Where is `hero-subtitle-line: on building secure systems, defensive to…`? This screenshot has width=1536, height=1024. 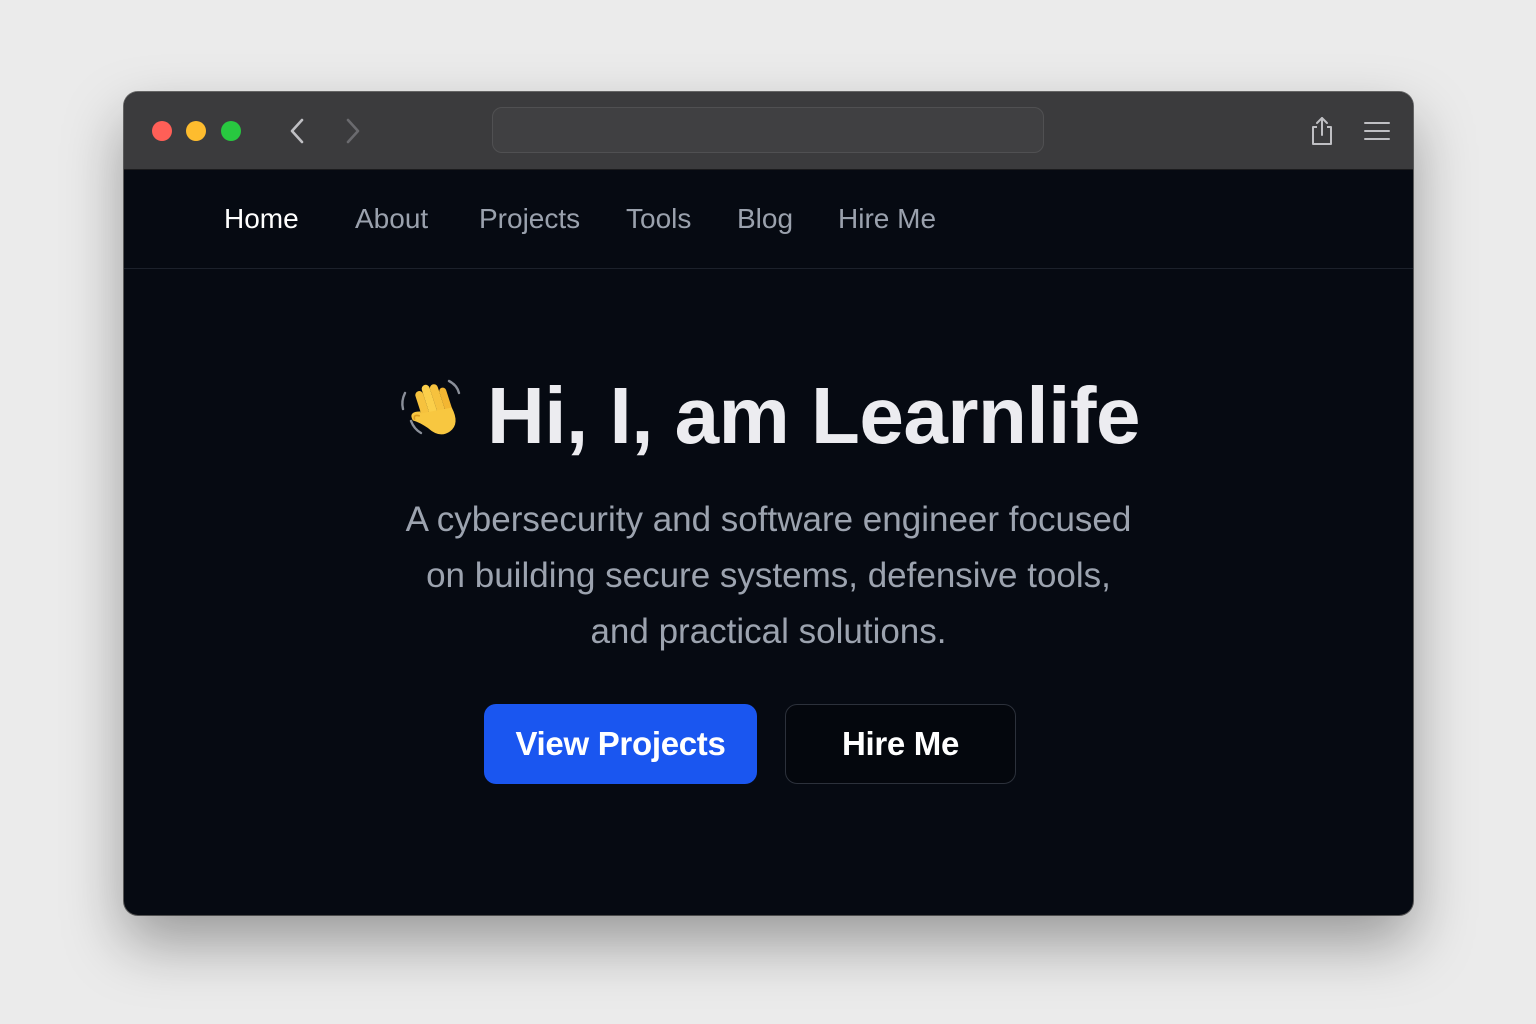
hero-subtitle-line: on building secure systems, defensive to… is located at coordinates (768, 575).